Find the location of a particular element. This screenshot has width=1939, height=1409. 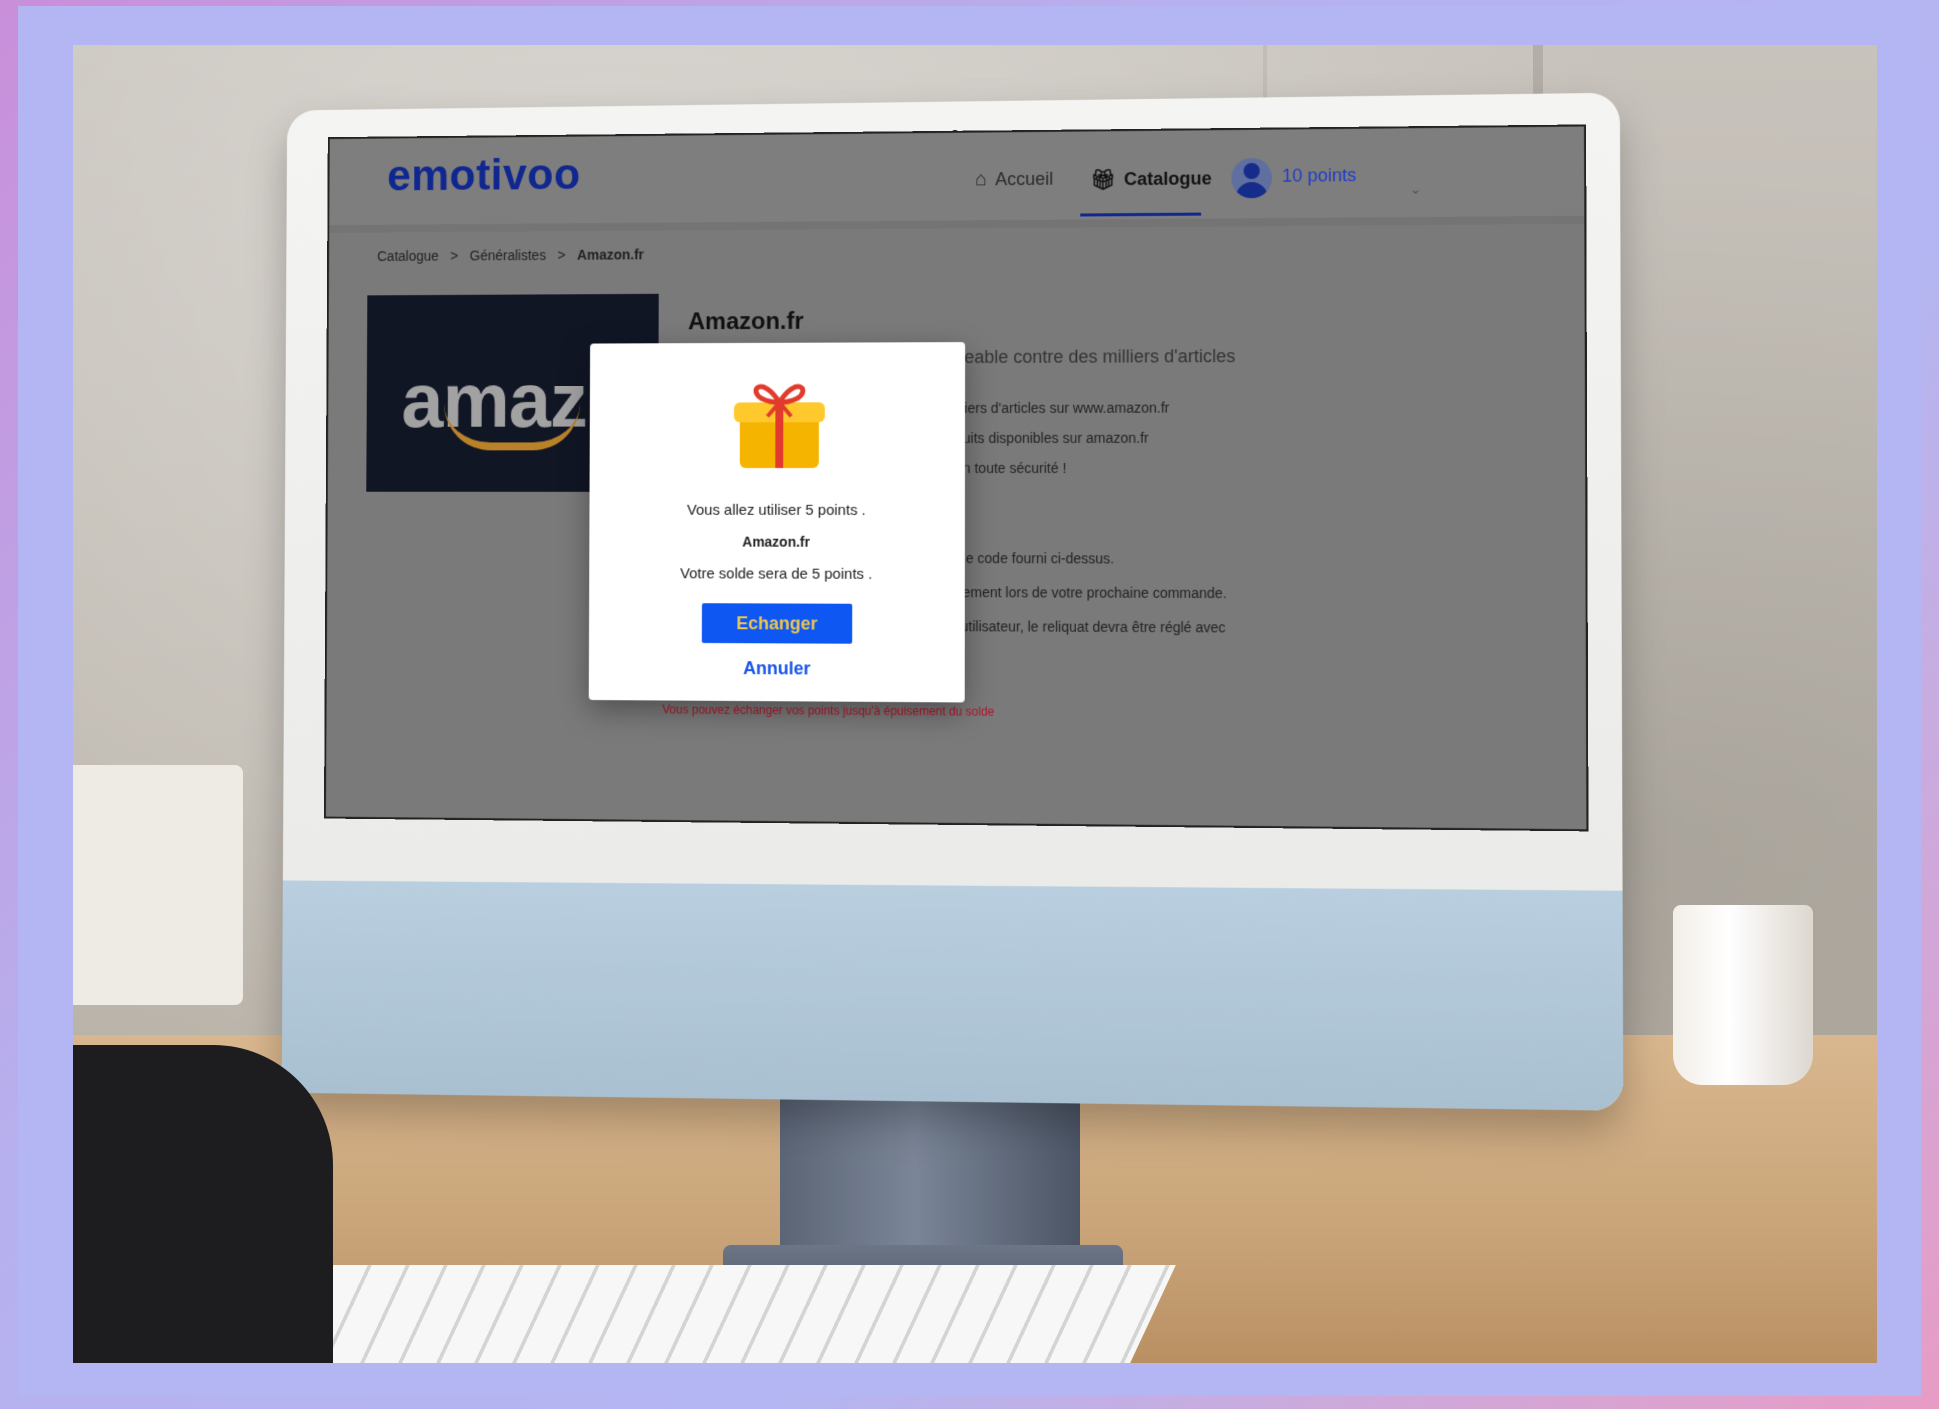

feature-line: illiers d'articles sur www.amazon.fr is located at coordinates (1062, 408).